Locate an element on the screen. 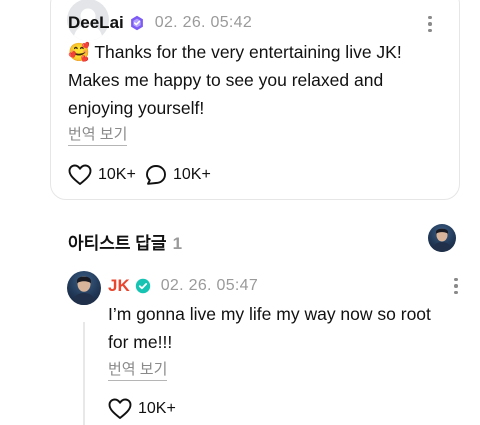 The width and height of the screenshot is (480, 425). reply-like-button: 10K+ is located at coordinates (142, 409).